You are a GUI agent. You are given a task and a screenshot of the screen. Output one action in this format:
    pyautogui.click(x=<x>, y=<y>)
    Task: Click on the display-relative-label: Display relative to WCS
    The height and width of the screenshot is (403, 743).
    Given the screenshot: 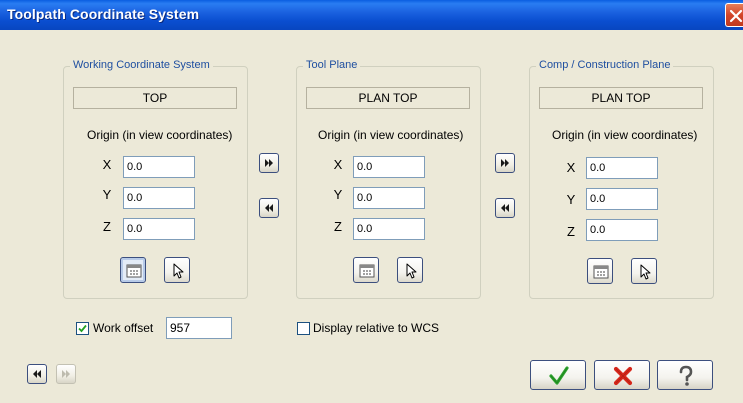 What is the action you would take?
    pyautogui.click(x=376, y=328)
    